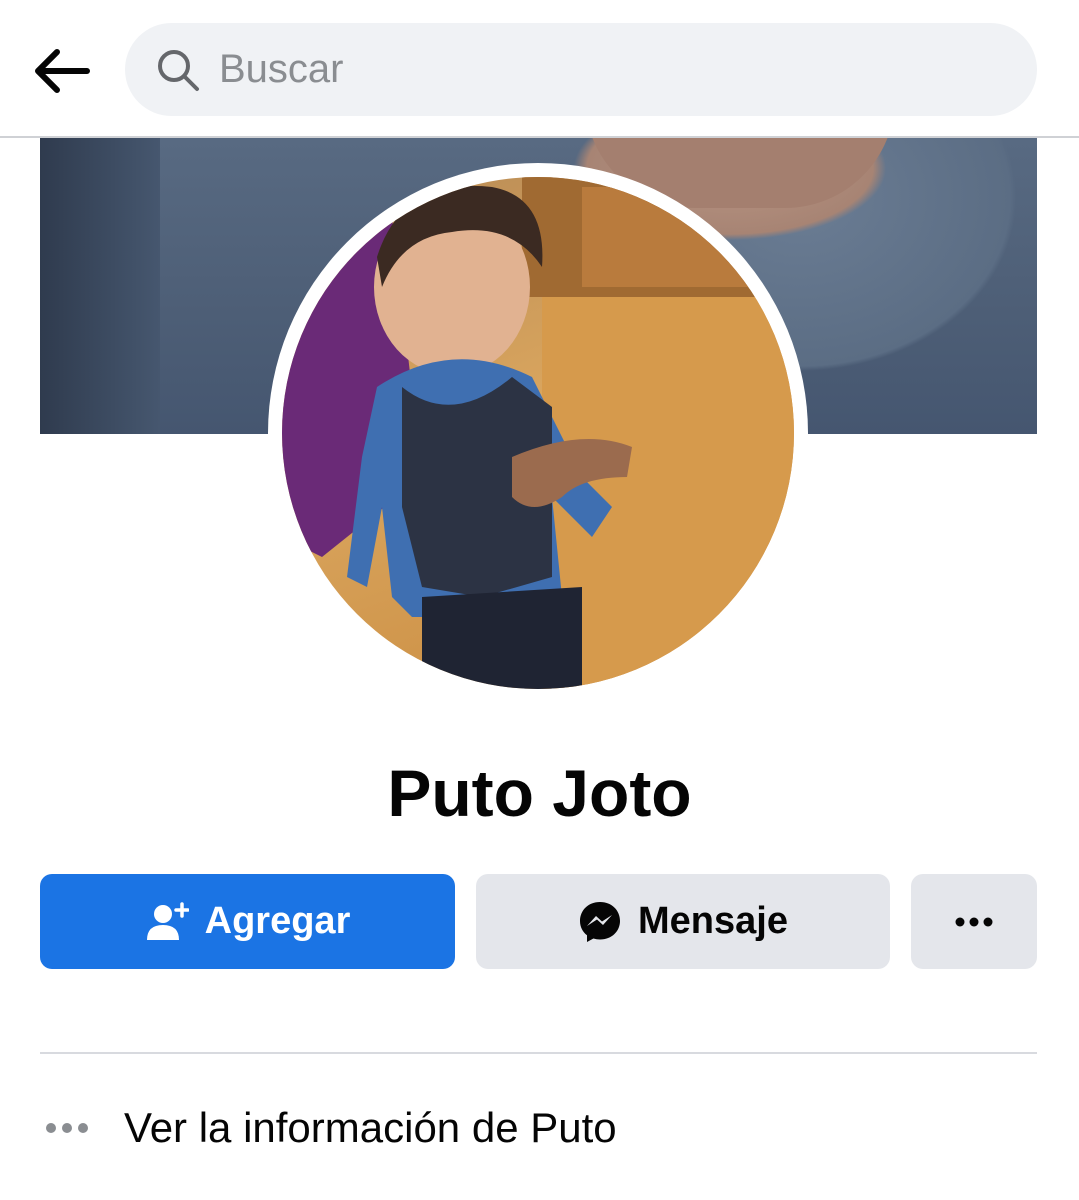  I want to click on more-options-button, so click(974, 921).